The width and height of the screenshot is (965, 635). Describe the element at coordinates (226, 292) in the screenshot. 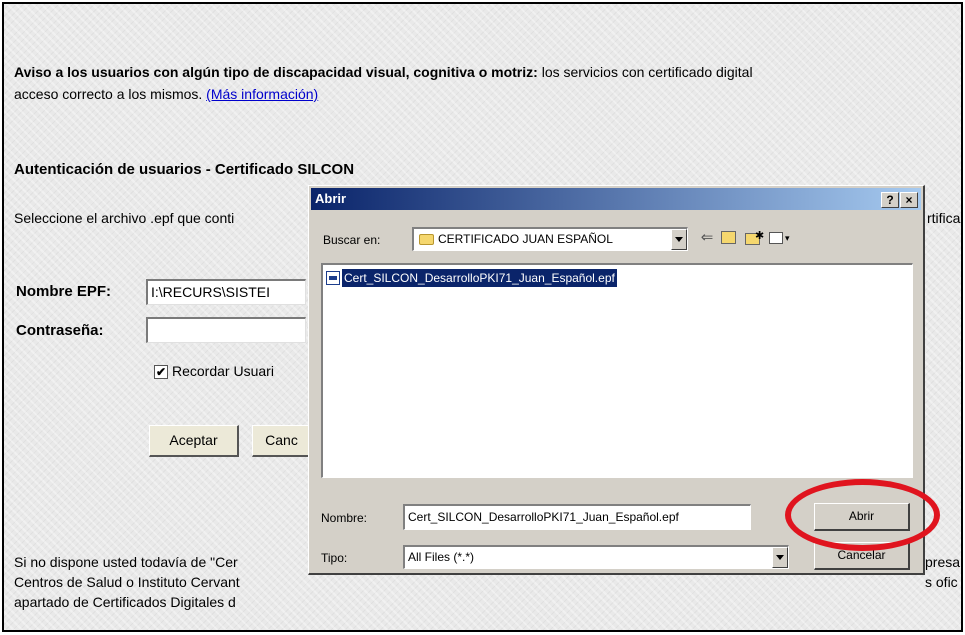

I see `epf-input: I:\RECURS\SISTEI` at that location.